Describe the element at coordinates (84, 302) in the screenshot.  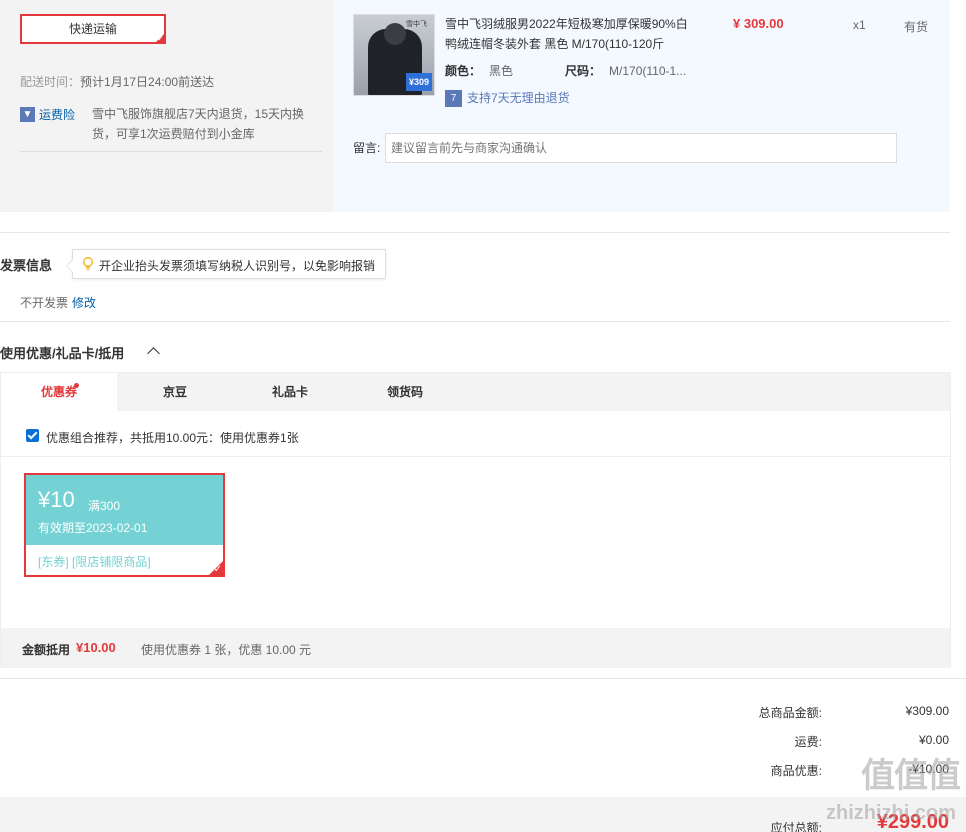
I see `invoice-edit-link: 修改` at that location.